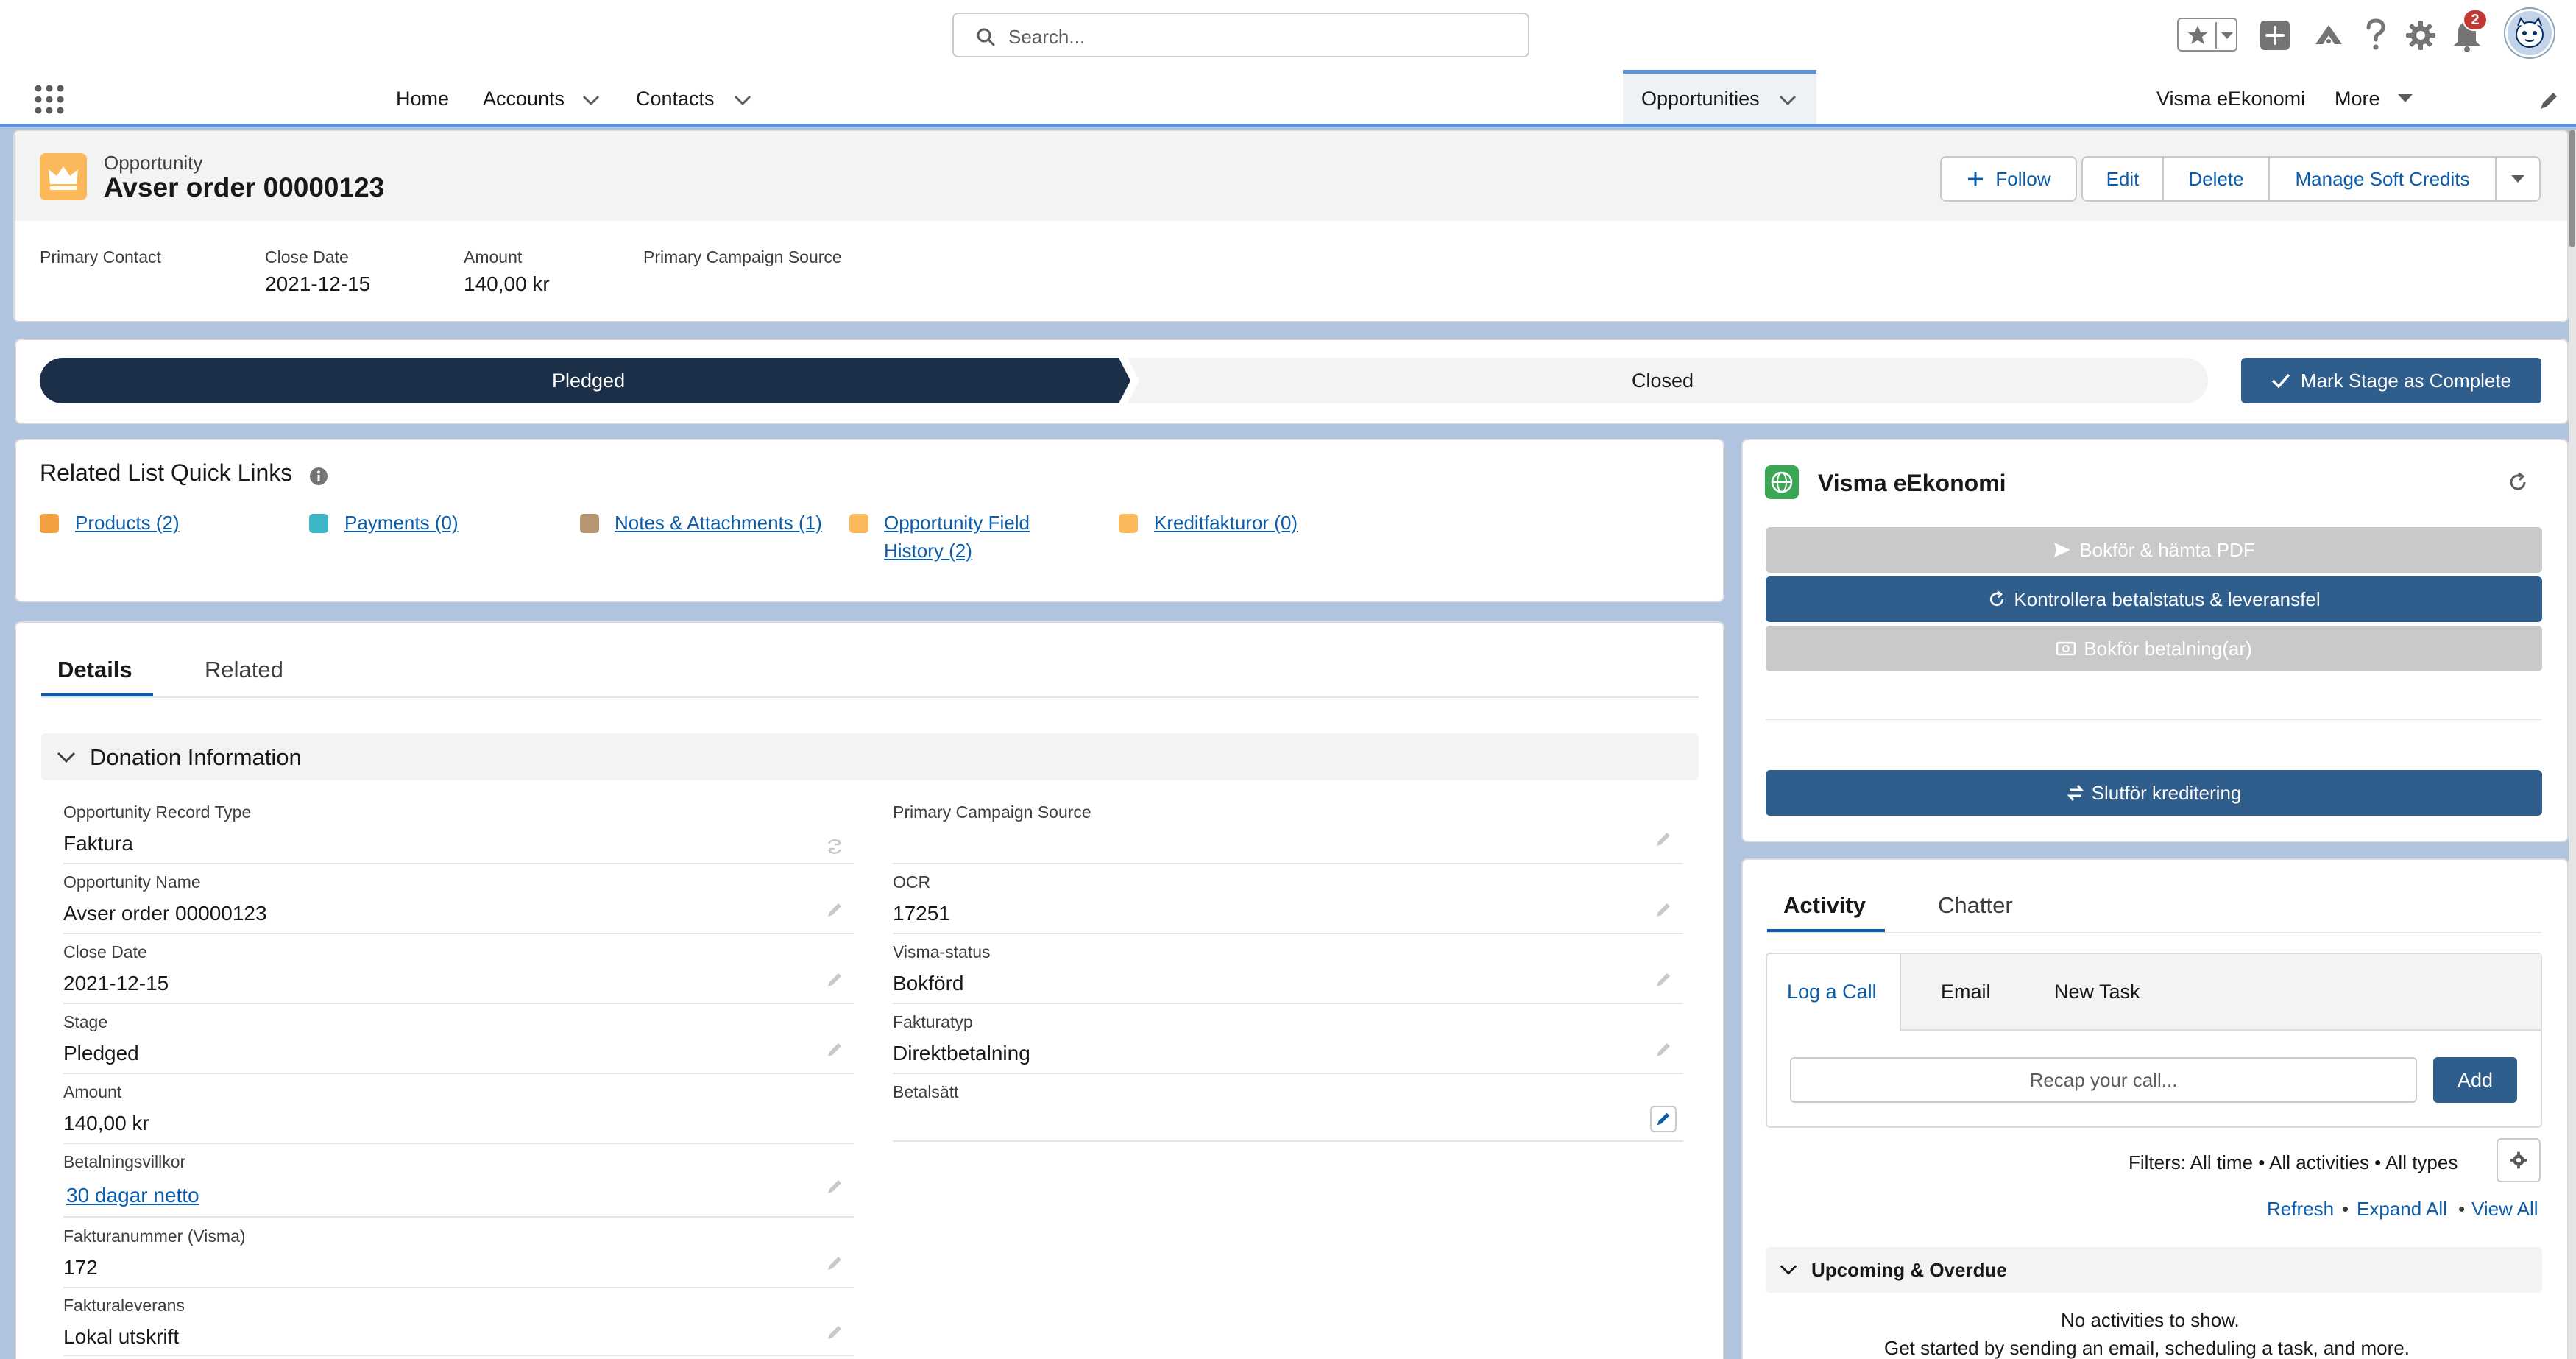 Image resolution: width=2576 pixels, height=1359 pixels. Describe the element at coordinates (2154, 1270) in the screenshot. I see `upcoming-overdue-header: Upcoming & Overdue` at that location.